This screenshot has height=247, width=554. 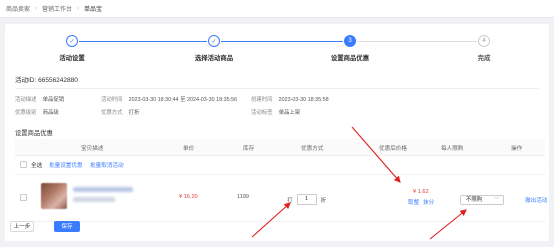 I want to click on purchase-limit-value: 不限购, so click(x=474, y=200).